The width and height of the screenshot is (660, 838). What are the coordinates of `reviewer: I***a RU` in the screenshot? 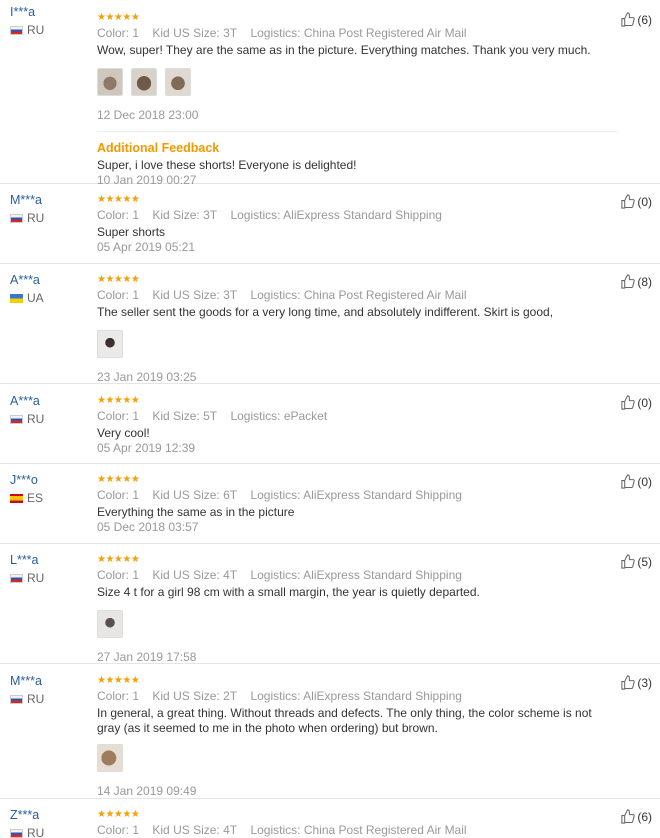 It's located at (50, 20).